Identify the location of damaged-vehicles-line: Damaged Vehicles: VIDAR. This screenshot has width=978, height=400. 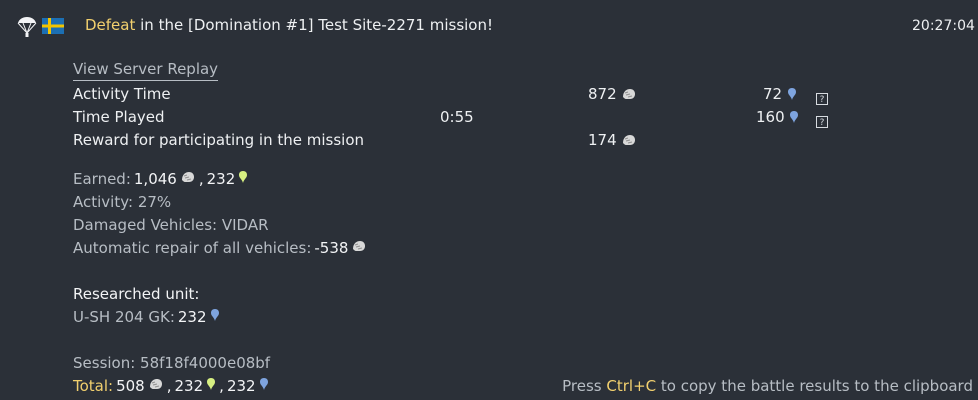
(171, 225).